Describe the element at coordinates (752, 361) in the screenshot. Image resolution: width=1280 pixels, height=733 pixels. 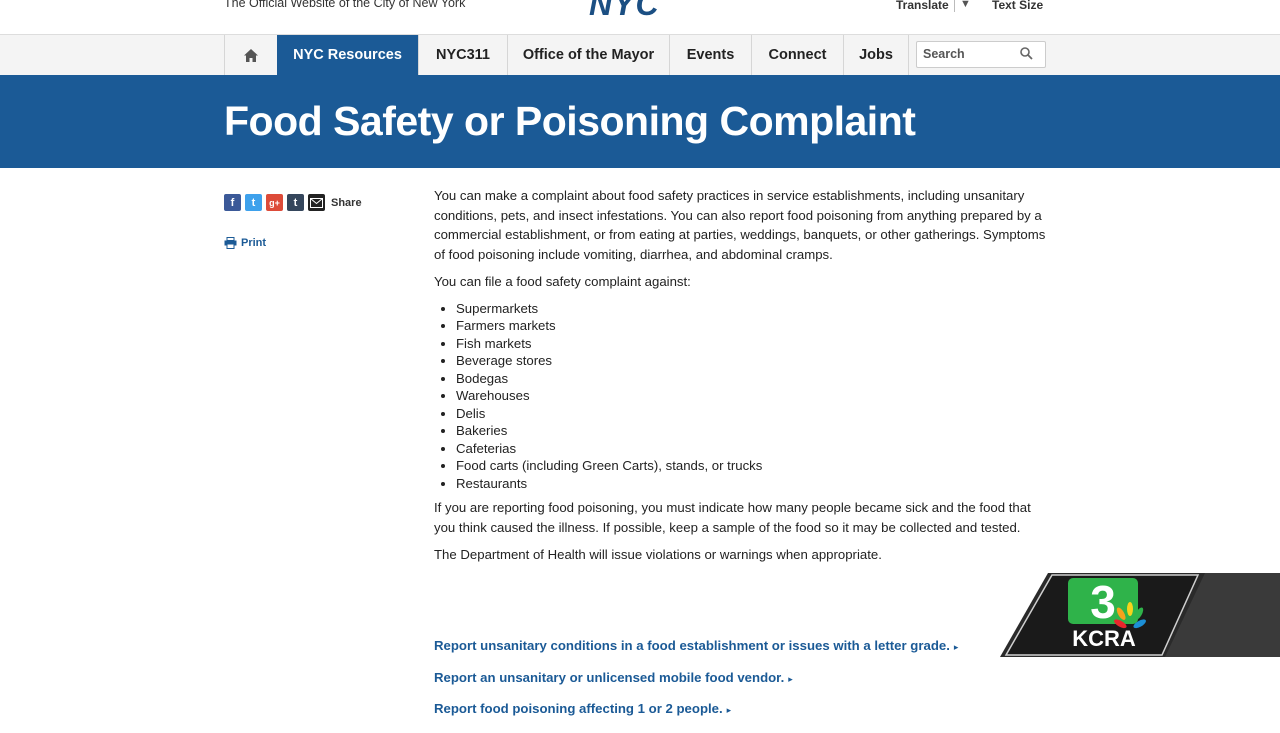
I see `list-item: Beverage stores` at that location.